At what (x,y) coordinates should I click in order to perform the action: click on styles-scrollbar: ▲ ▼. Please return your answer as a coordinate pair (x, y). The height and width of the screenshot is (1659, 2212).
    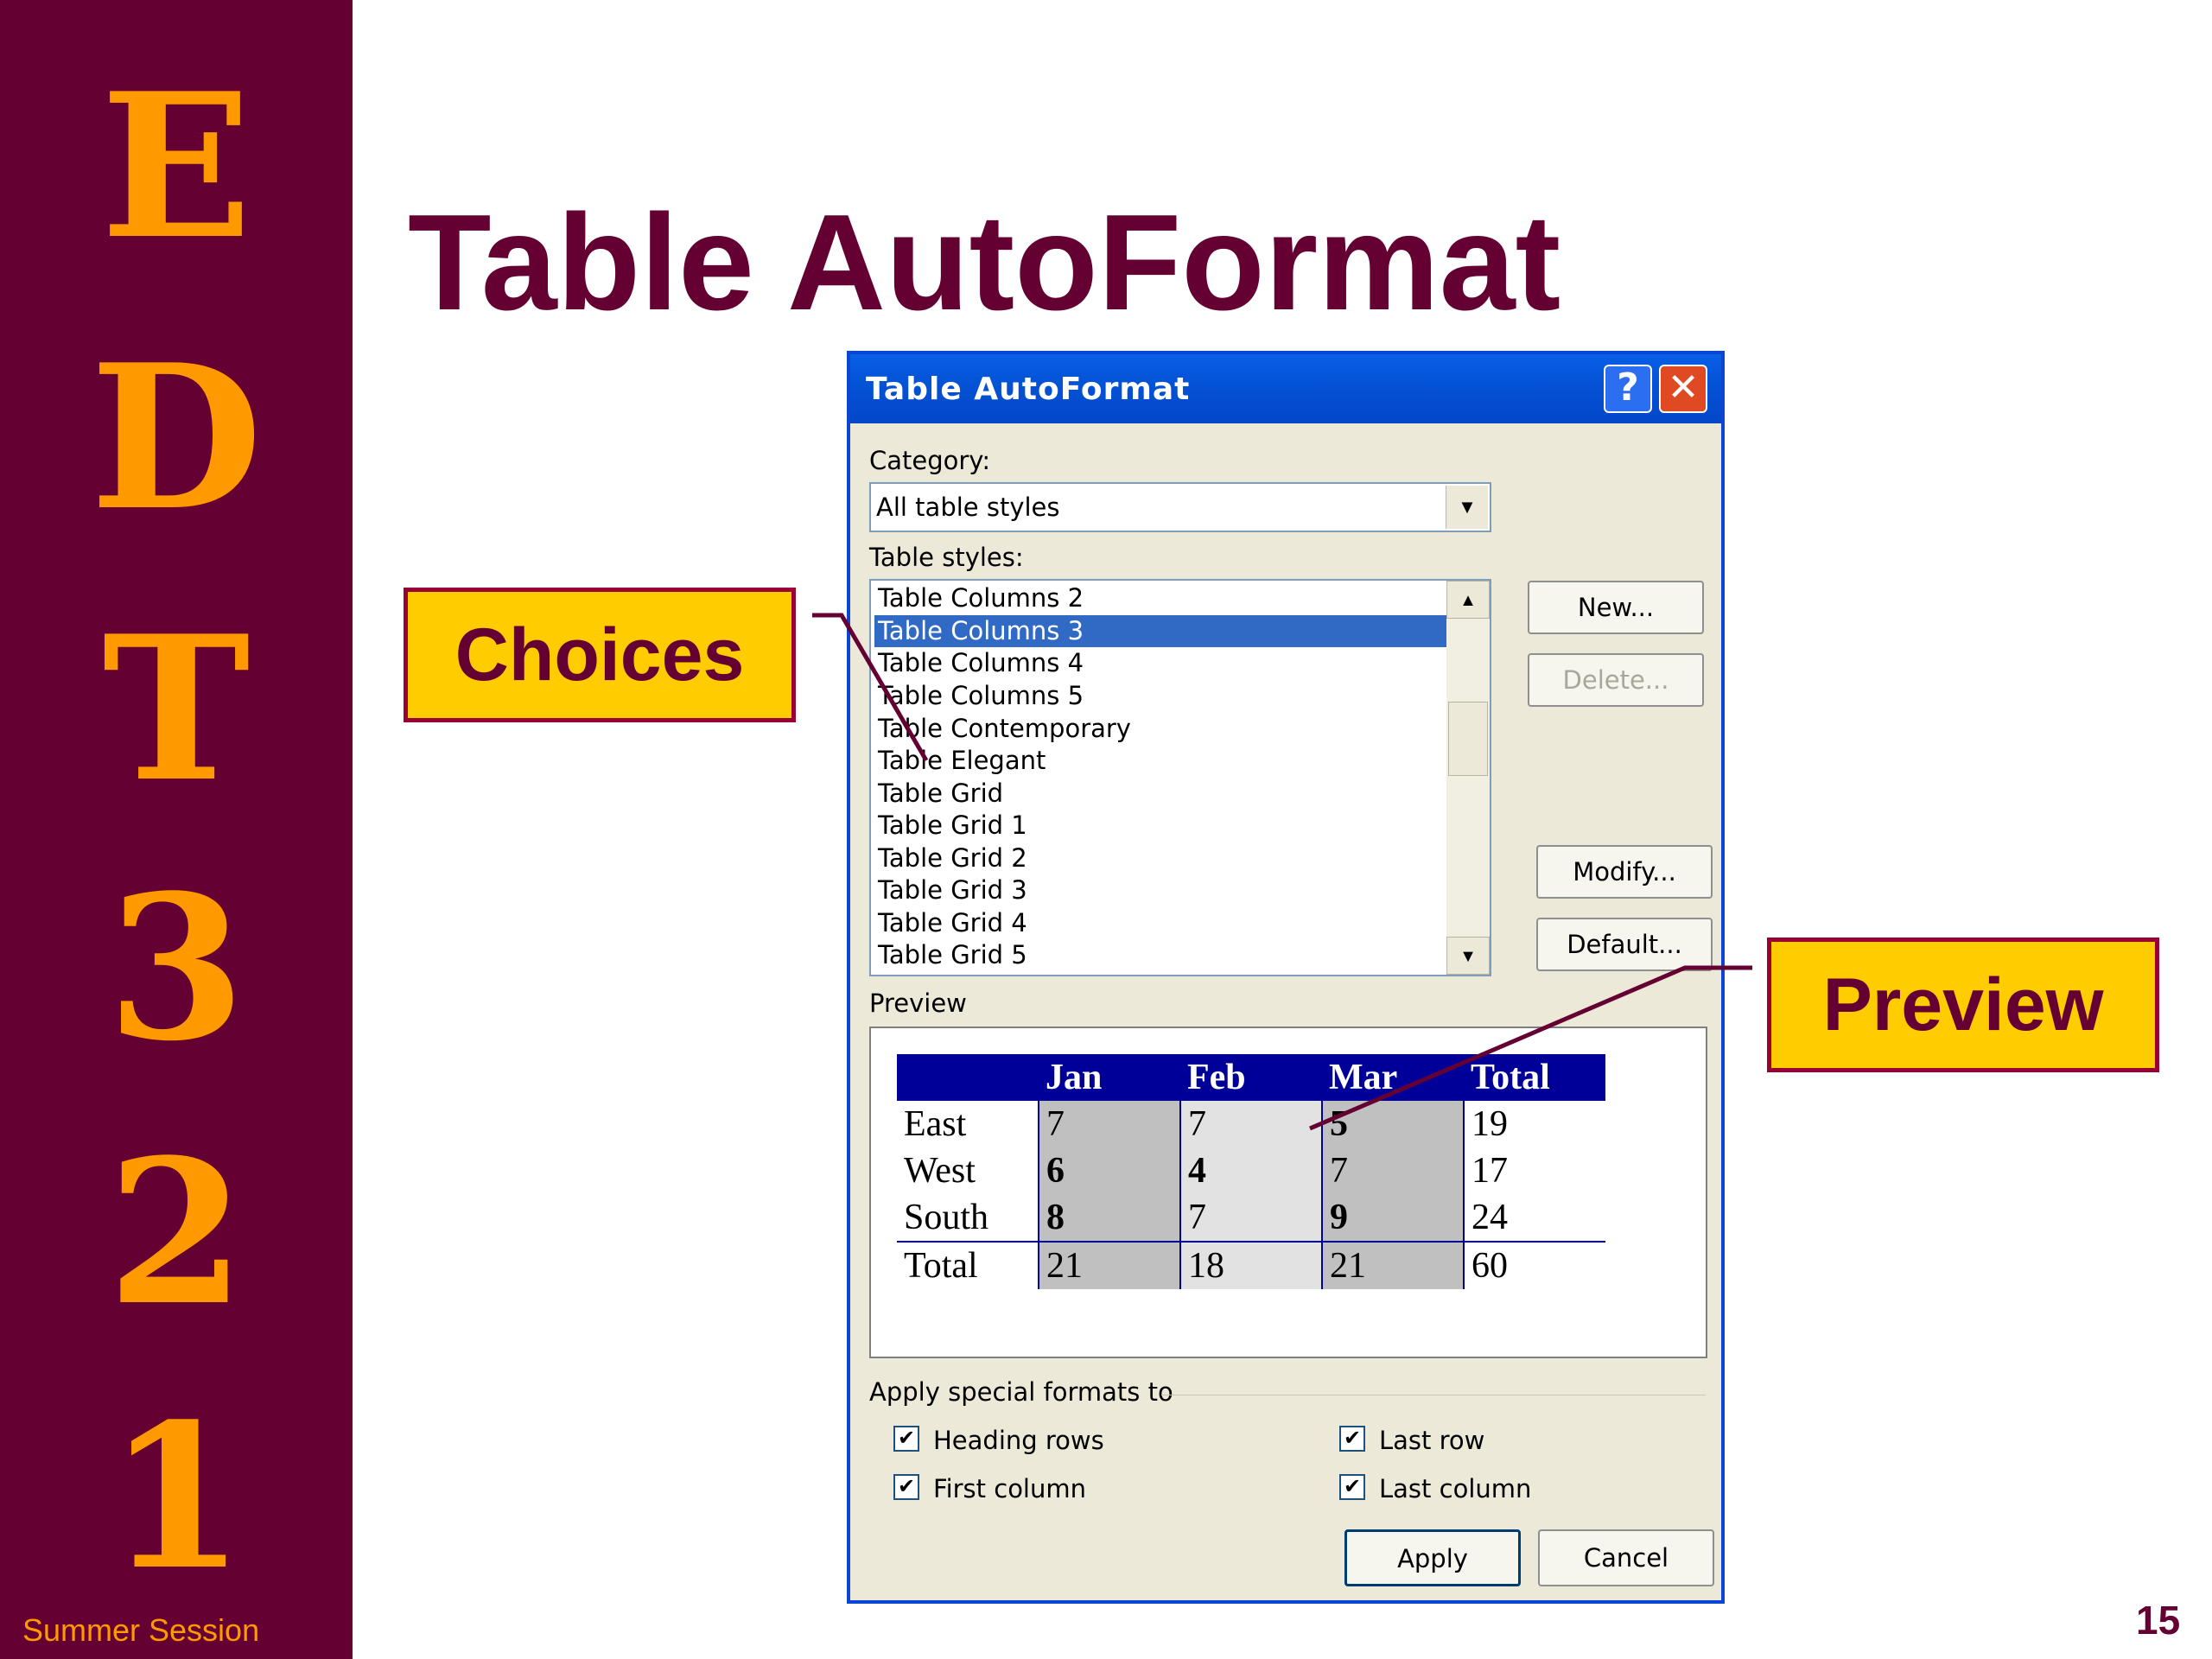
    Looking at the image, I should click on (1468, 778).